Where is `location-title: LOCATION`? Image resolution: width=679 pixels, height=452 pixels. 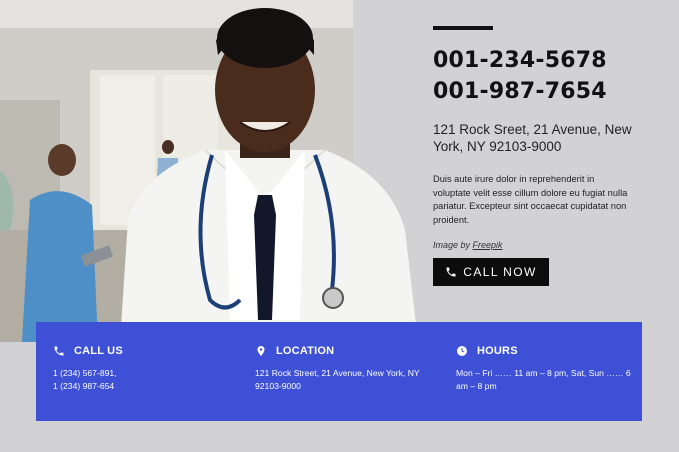
location-title: LOCATION is located at coordinates (305, 351).